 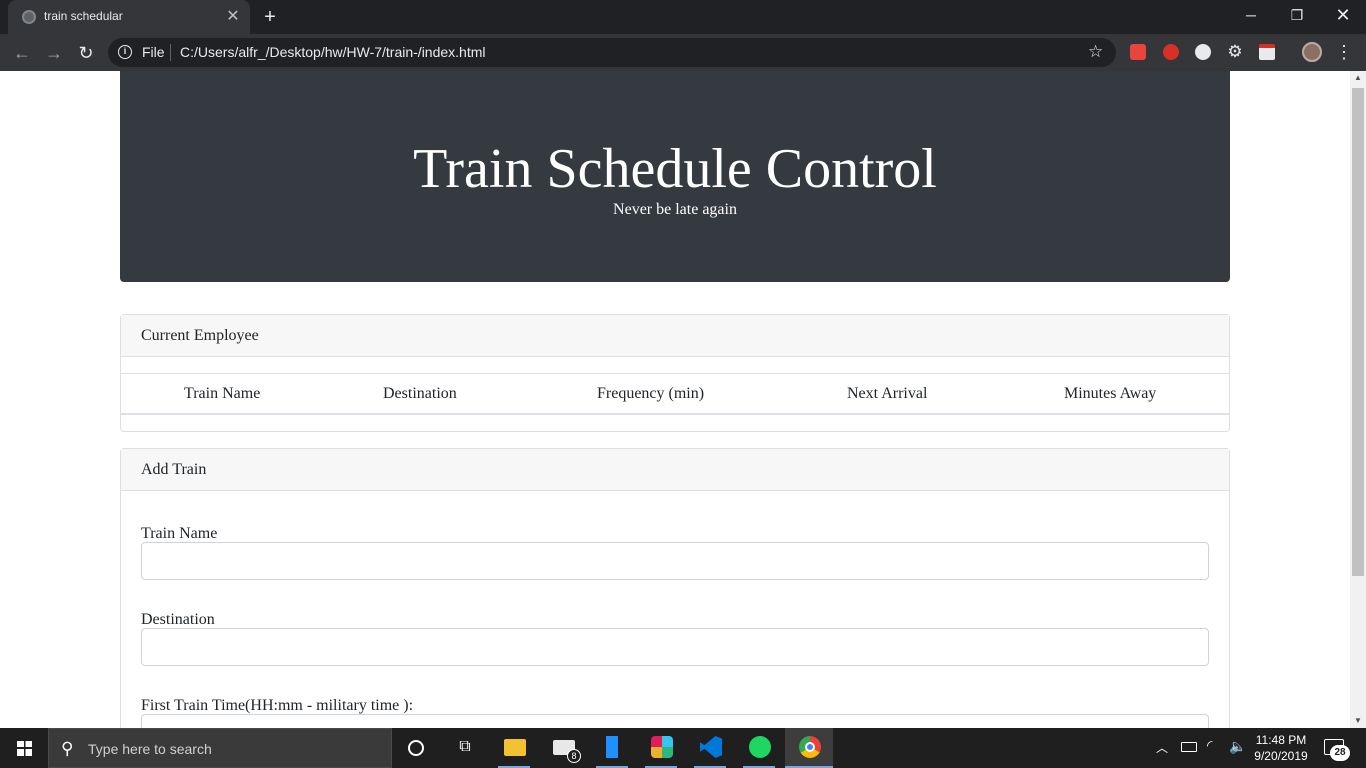 I want to click on start-button, so click(x=24, y=748).